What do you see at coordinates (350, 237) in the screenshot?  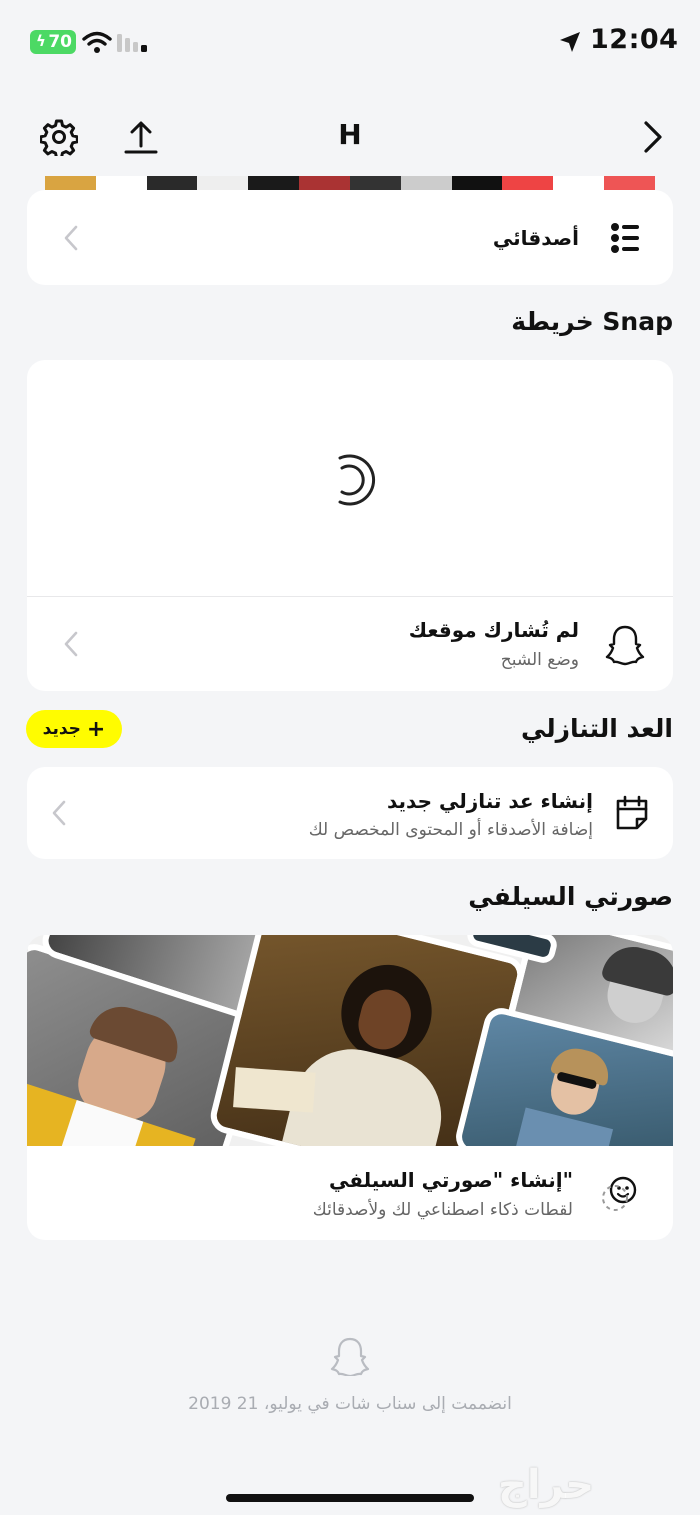 I see `my-friends-card: أصدقائي` at bounding box center [350, 237].